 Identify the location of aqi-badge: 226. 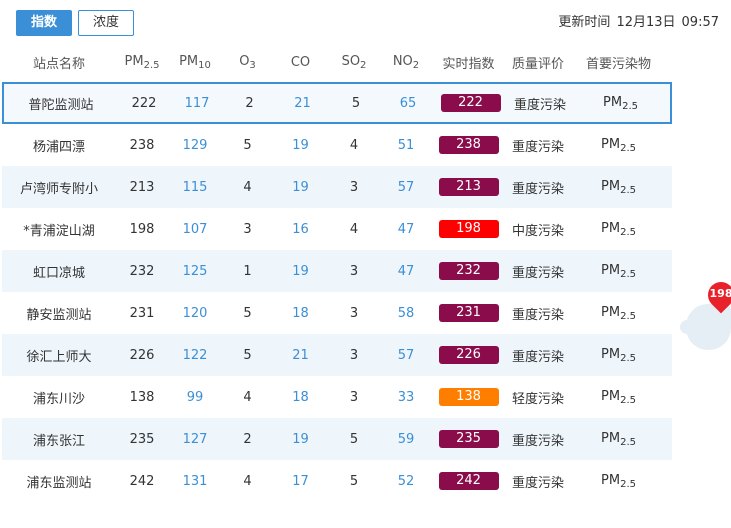
(468, 355).